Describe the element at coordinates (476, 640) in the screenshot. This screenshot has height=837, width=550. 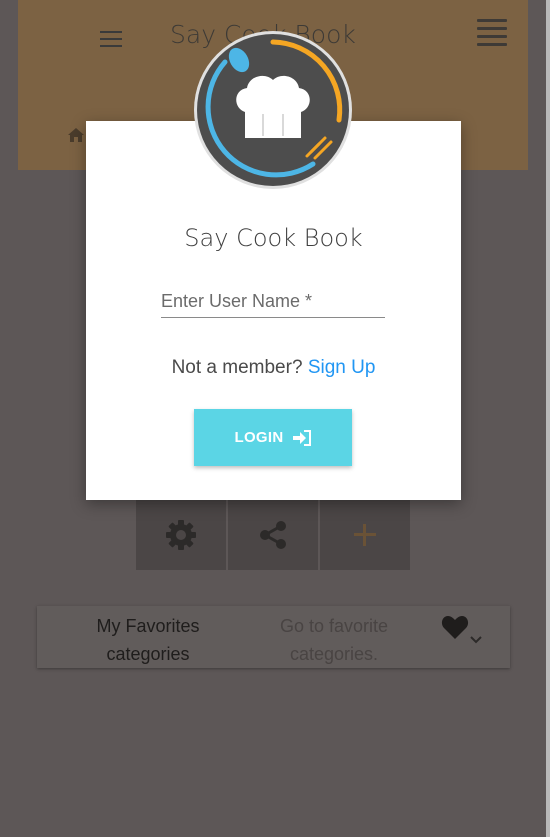
I see `chevron-down-icon` at that location.